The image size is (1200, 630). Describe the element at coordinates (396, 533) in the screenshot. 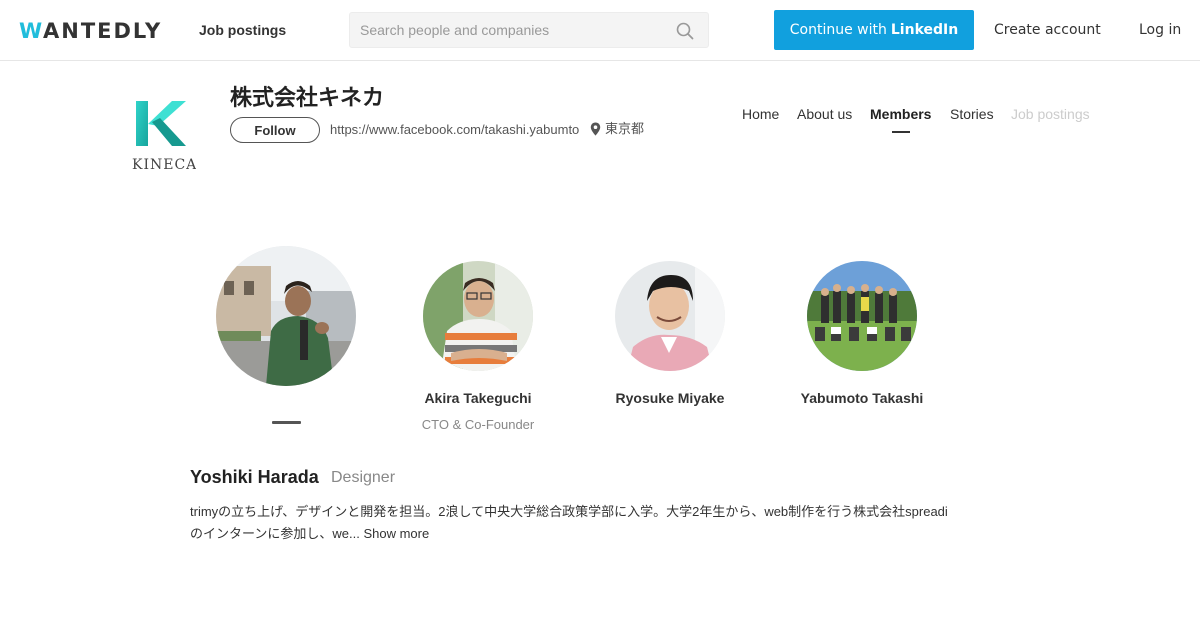

I see `show-more-link: Show more` at that location.